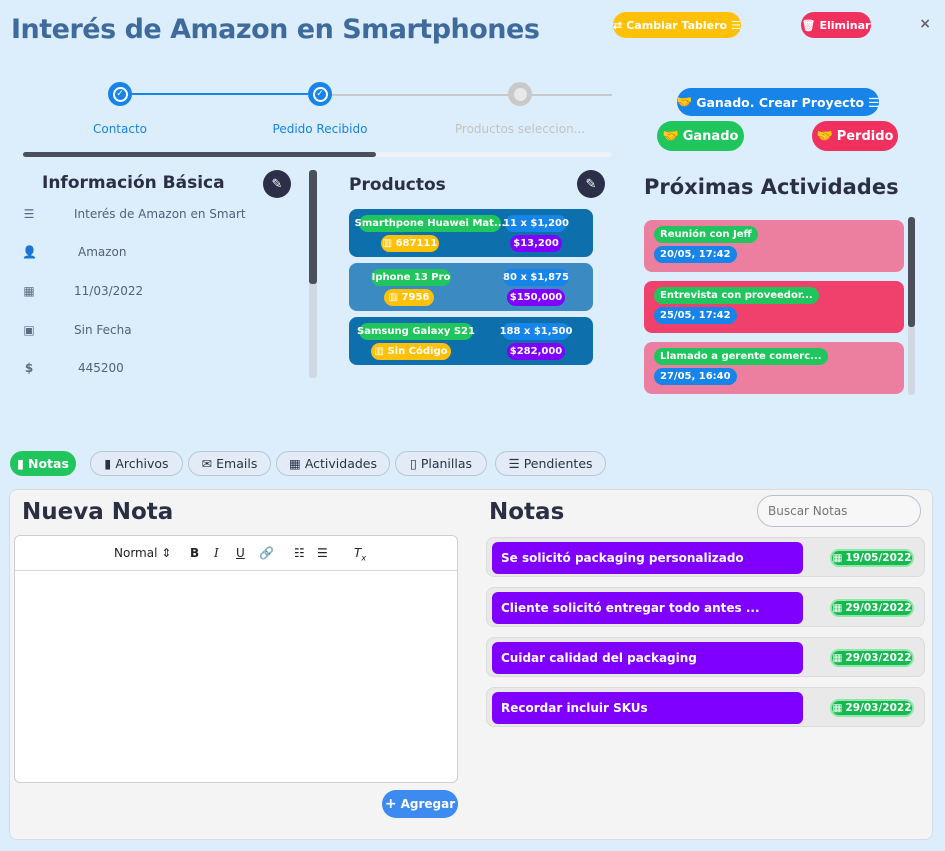  I want to click on pencil-icon: ✎, so click(277, 184).